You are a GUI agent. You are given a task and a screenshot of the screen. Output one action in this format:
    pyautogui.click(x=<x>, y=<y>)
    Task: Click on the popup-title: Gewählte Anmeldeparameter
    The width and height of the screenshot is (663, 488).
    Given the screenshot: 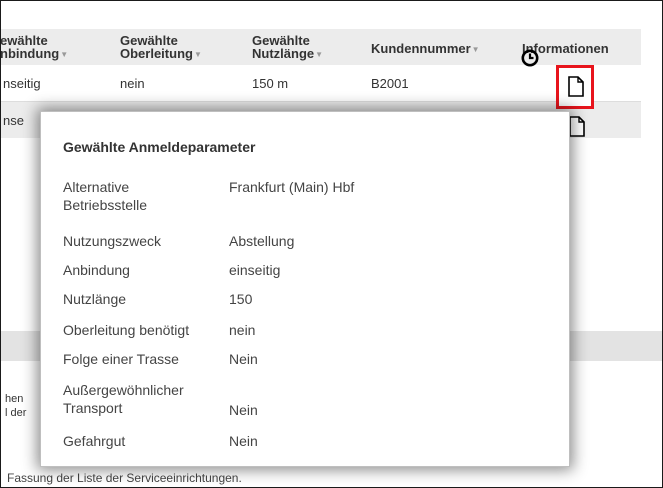 What is the action you would take?
    pyautogui.click(x=159, y=147)
    